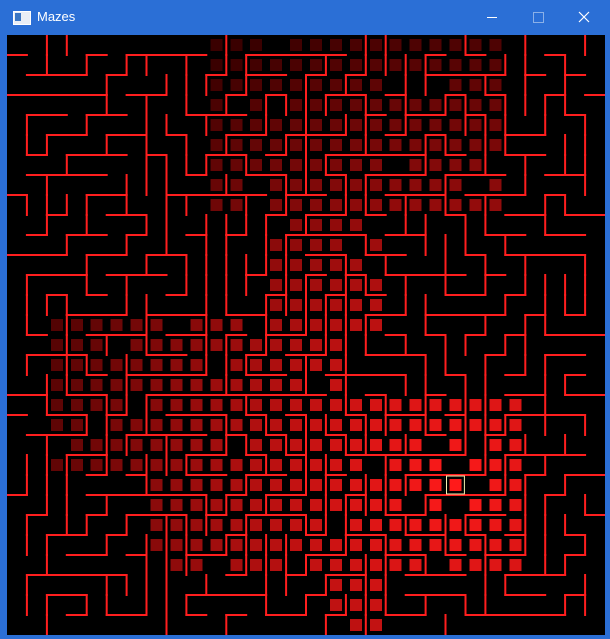  What do you see at coordinates (305, 17) in the screenshot?
I see `title-bar: Mazes` at bounding box center [305, 17].